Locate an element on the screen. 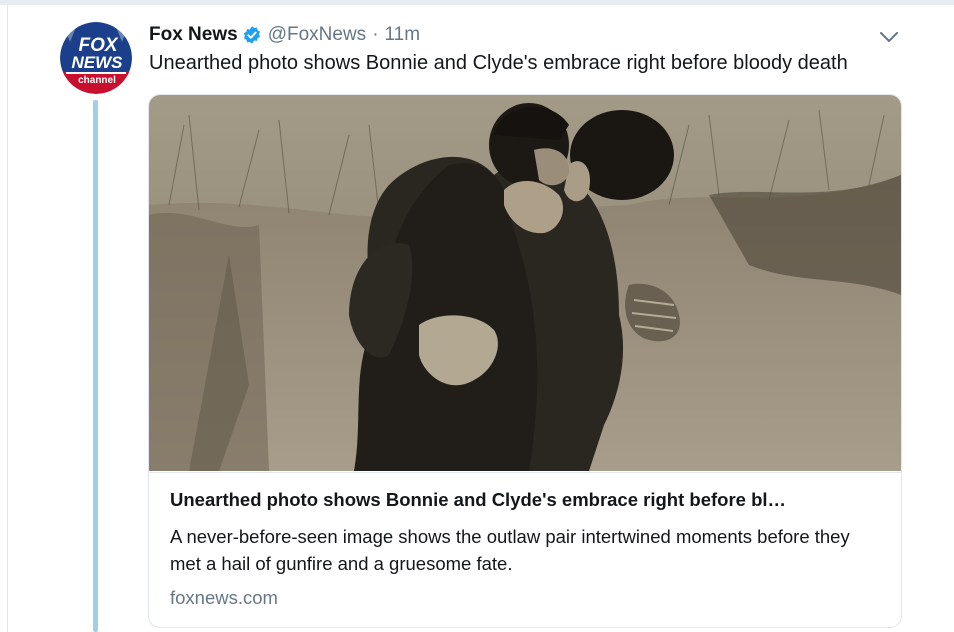 This screenshot has height=632, width=954. fox-news-avatar: FOX NEWS channel is located at coordinates (96, 58).